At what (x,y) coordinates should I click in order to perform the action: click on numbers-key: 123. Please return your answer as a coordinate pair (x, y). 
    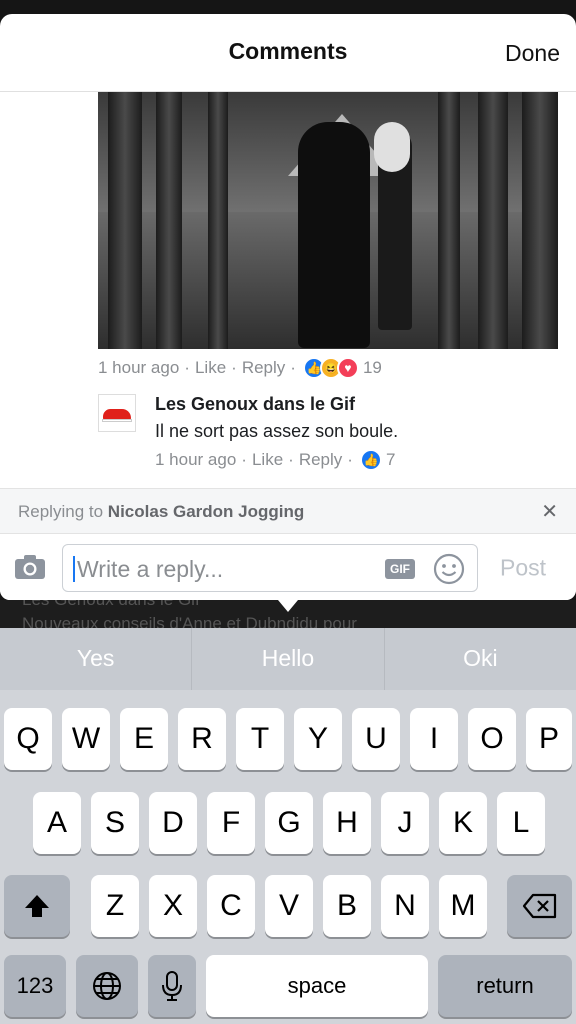
    Looking at the image, I should click on (35, 986).